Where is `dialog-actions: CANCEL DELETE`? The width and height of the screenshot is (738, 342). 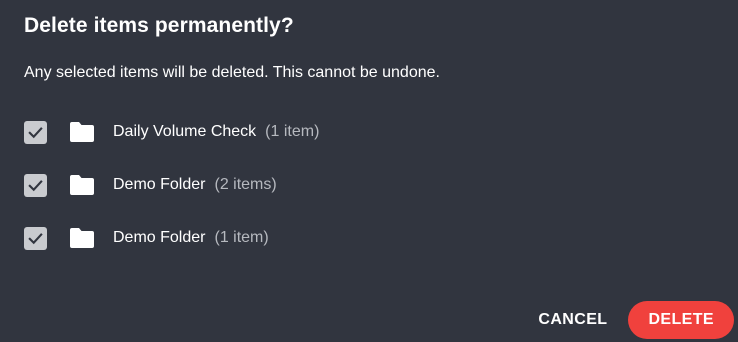 dialog-actions: CANCEL DELETE is located at coordinates (626, 320).